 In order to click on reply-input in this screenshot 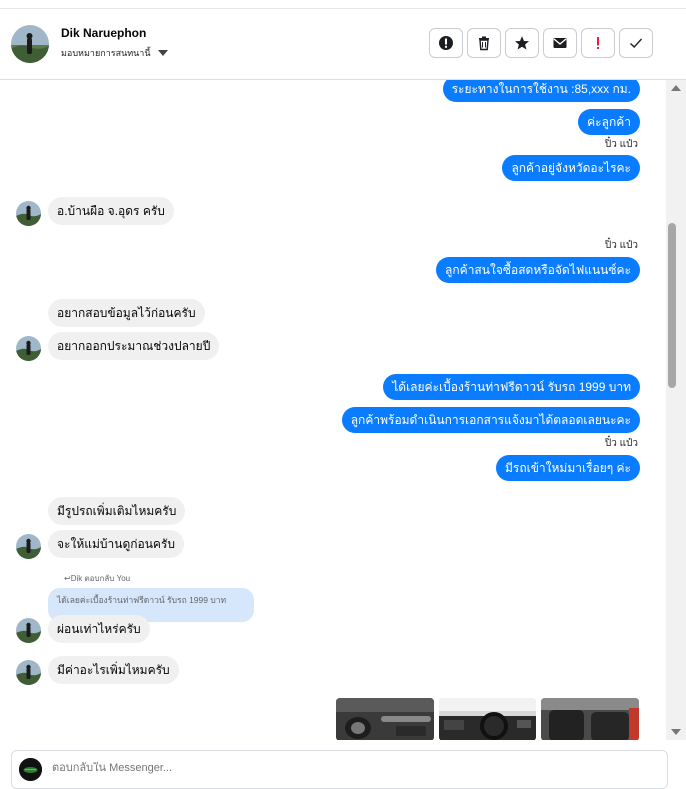, I will do `click(302, 768)`.